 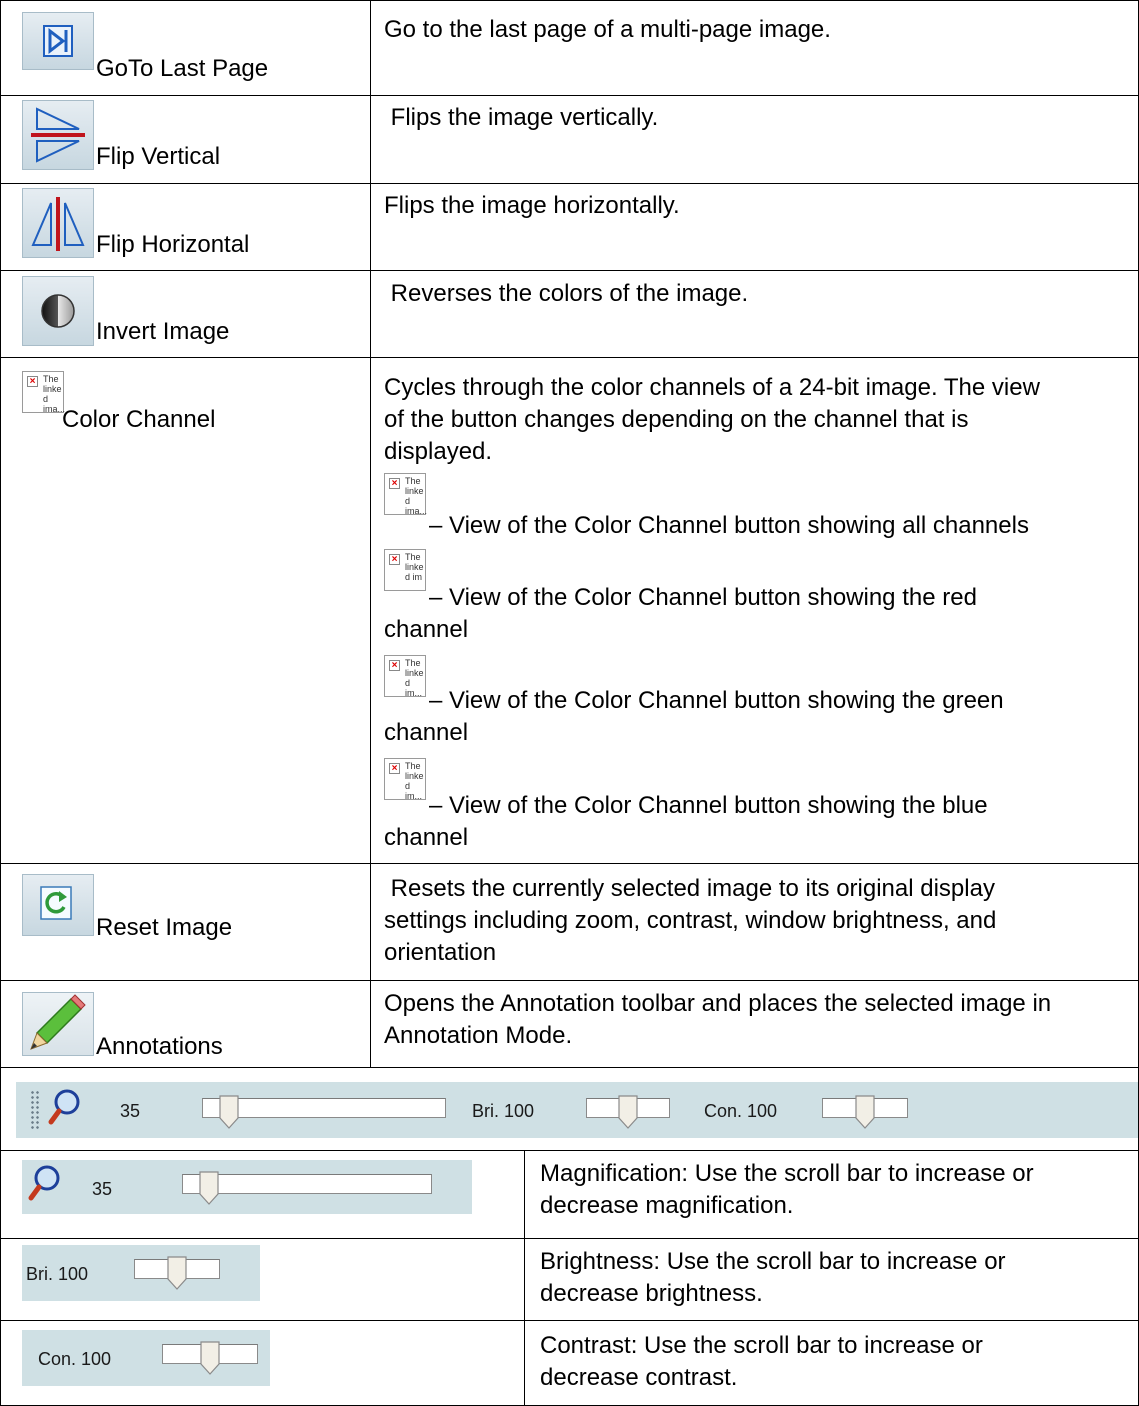 I want to click on row-label: Reset Image, so click(x=164, y=927).